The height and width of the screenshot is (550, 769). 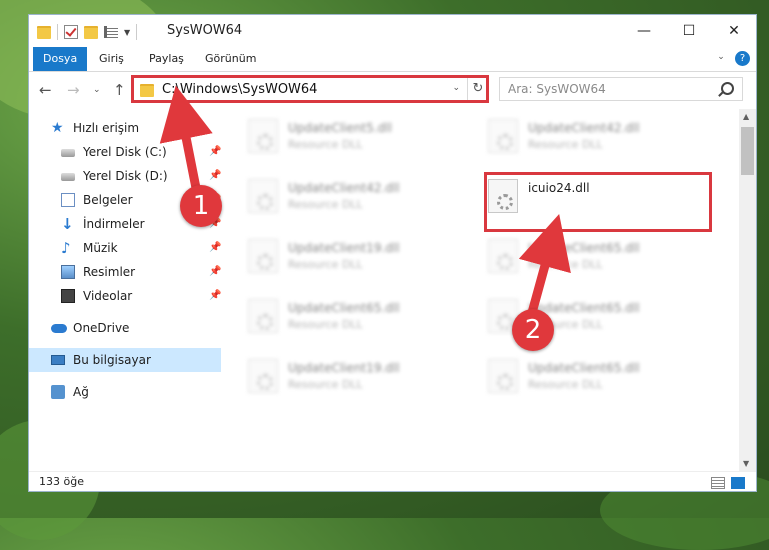 I want to click on step-badge-1: 1, so click(x=201, y=206).